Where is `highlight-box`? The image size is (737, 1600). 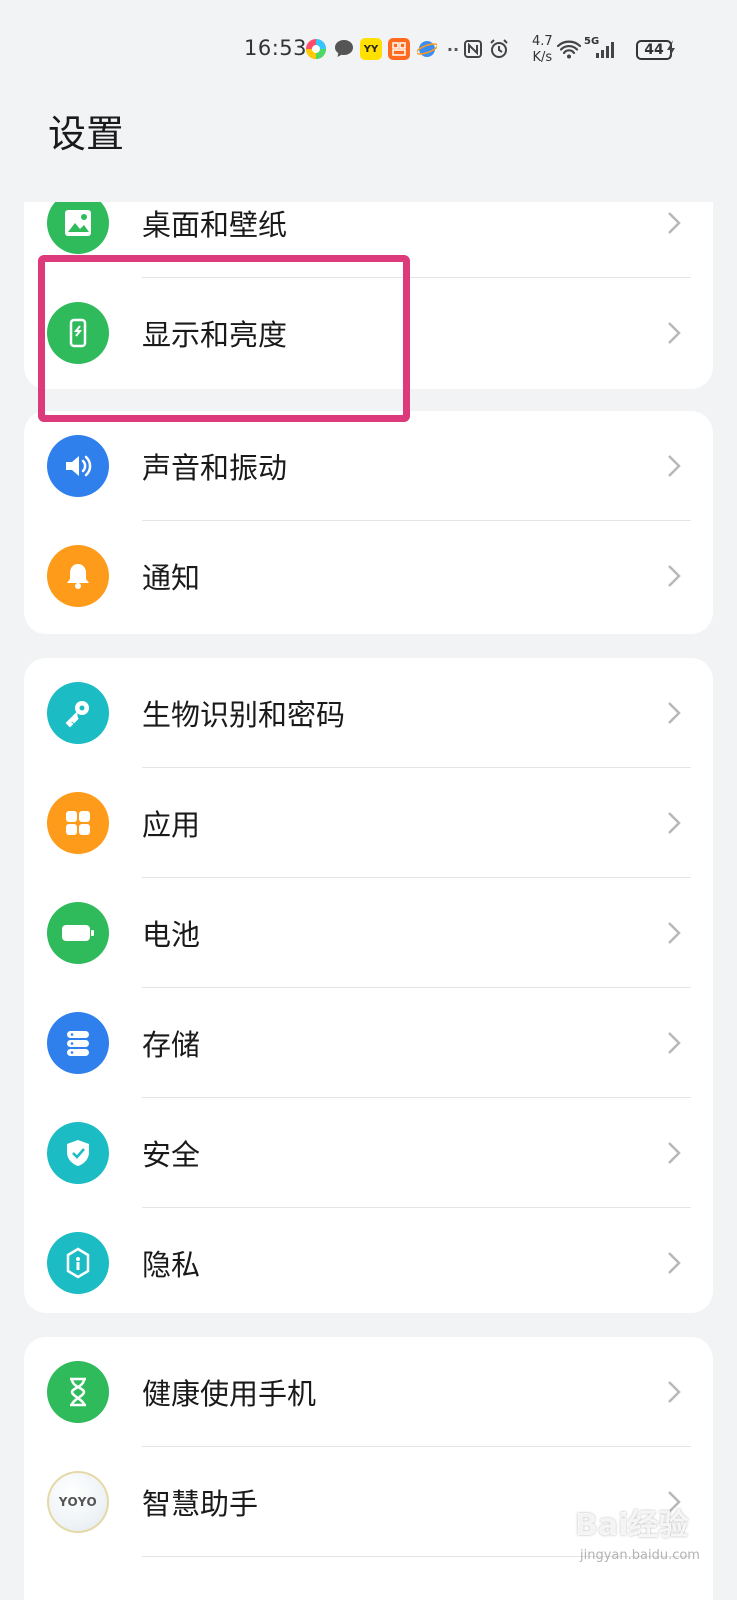
highlight-box is located at coordinates (224, 338).